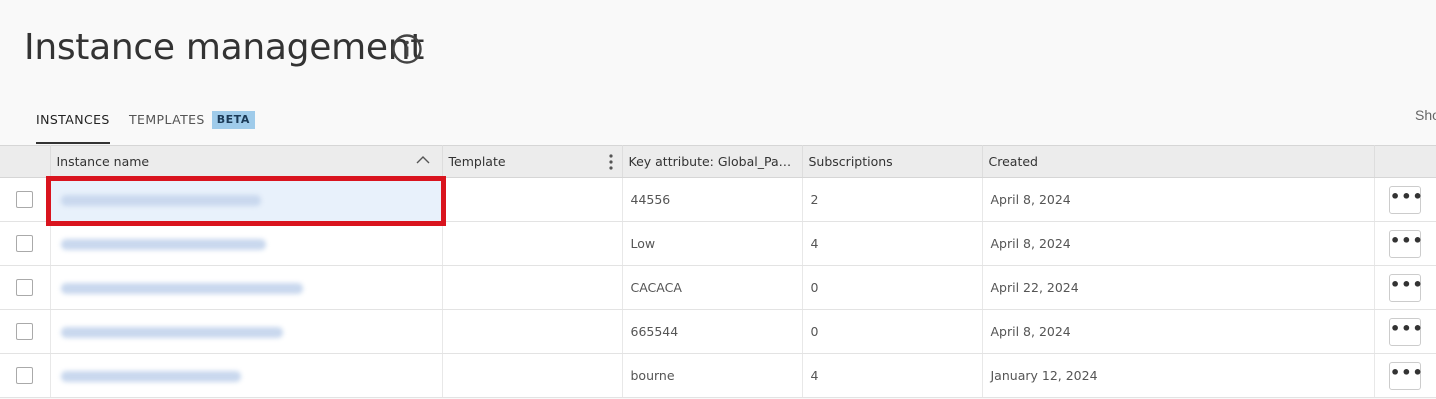 The height and width of the screenshot is (399, 1436). I want to click on tab-instances-label: INSTANCES, so click(73, 119).